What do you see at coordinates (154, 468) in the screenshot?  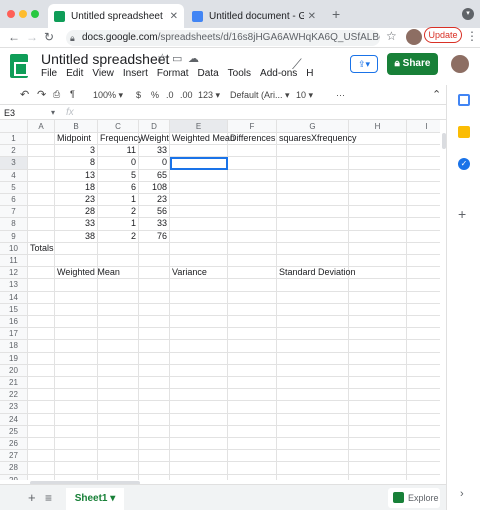 I see `cell-d28` at bounding box center [154, 468].